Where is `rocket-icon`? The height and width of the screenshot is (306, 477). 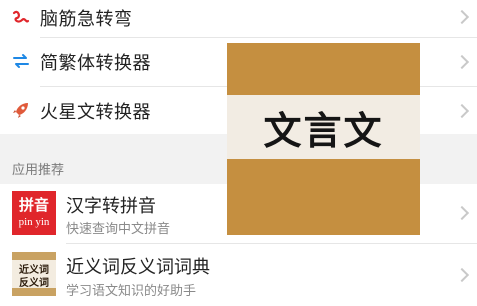
rocket-icon is located at coordinates (21, 110).